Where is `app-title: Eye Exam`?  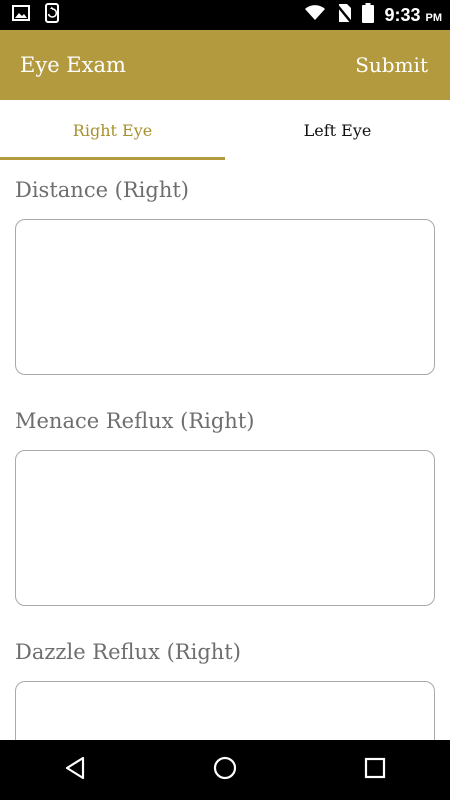 app-title: Eye Exam is located at coordinates (73, 65).